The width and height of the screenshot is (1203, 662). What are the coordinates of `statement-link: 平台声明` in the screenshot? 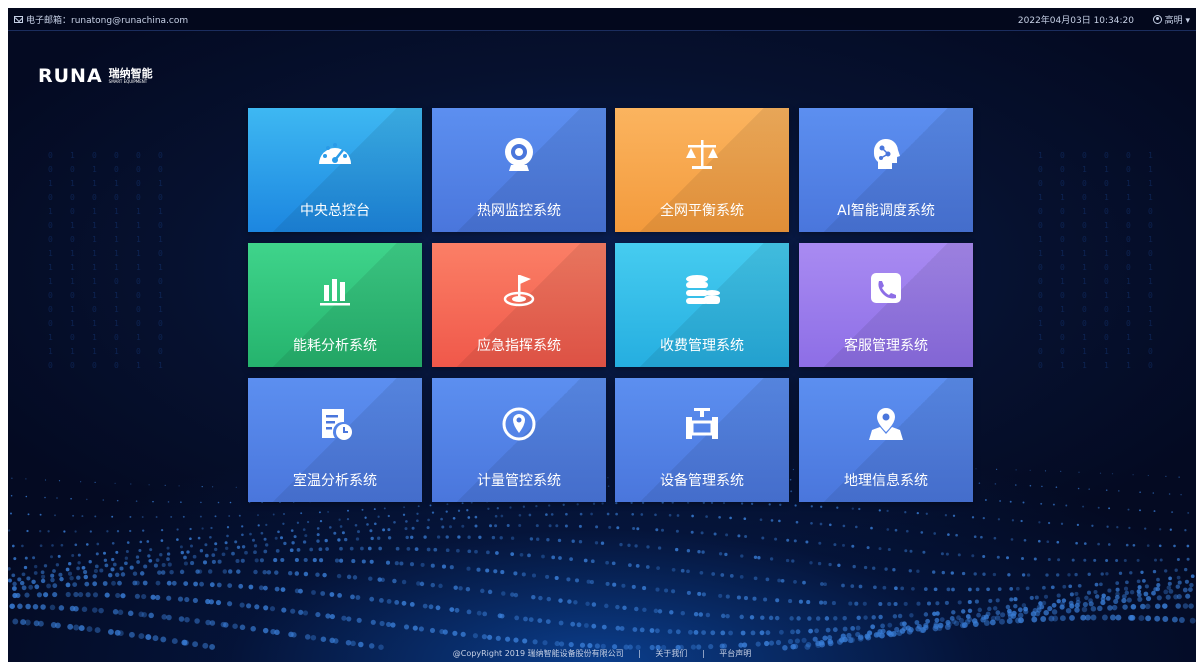 It's located at (735, 653).